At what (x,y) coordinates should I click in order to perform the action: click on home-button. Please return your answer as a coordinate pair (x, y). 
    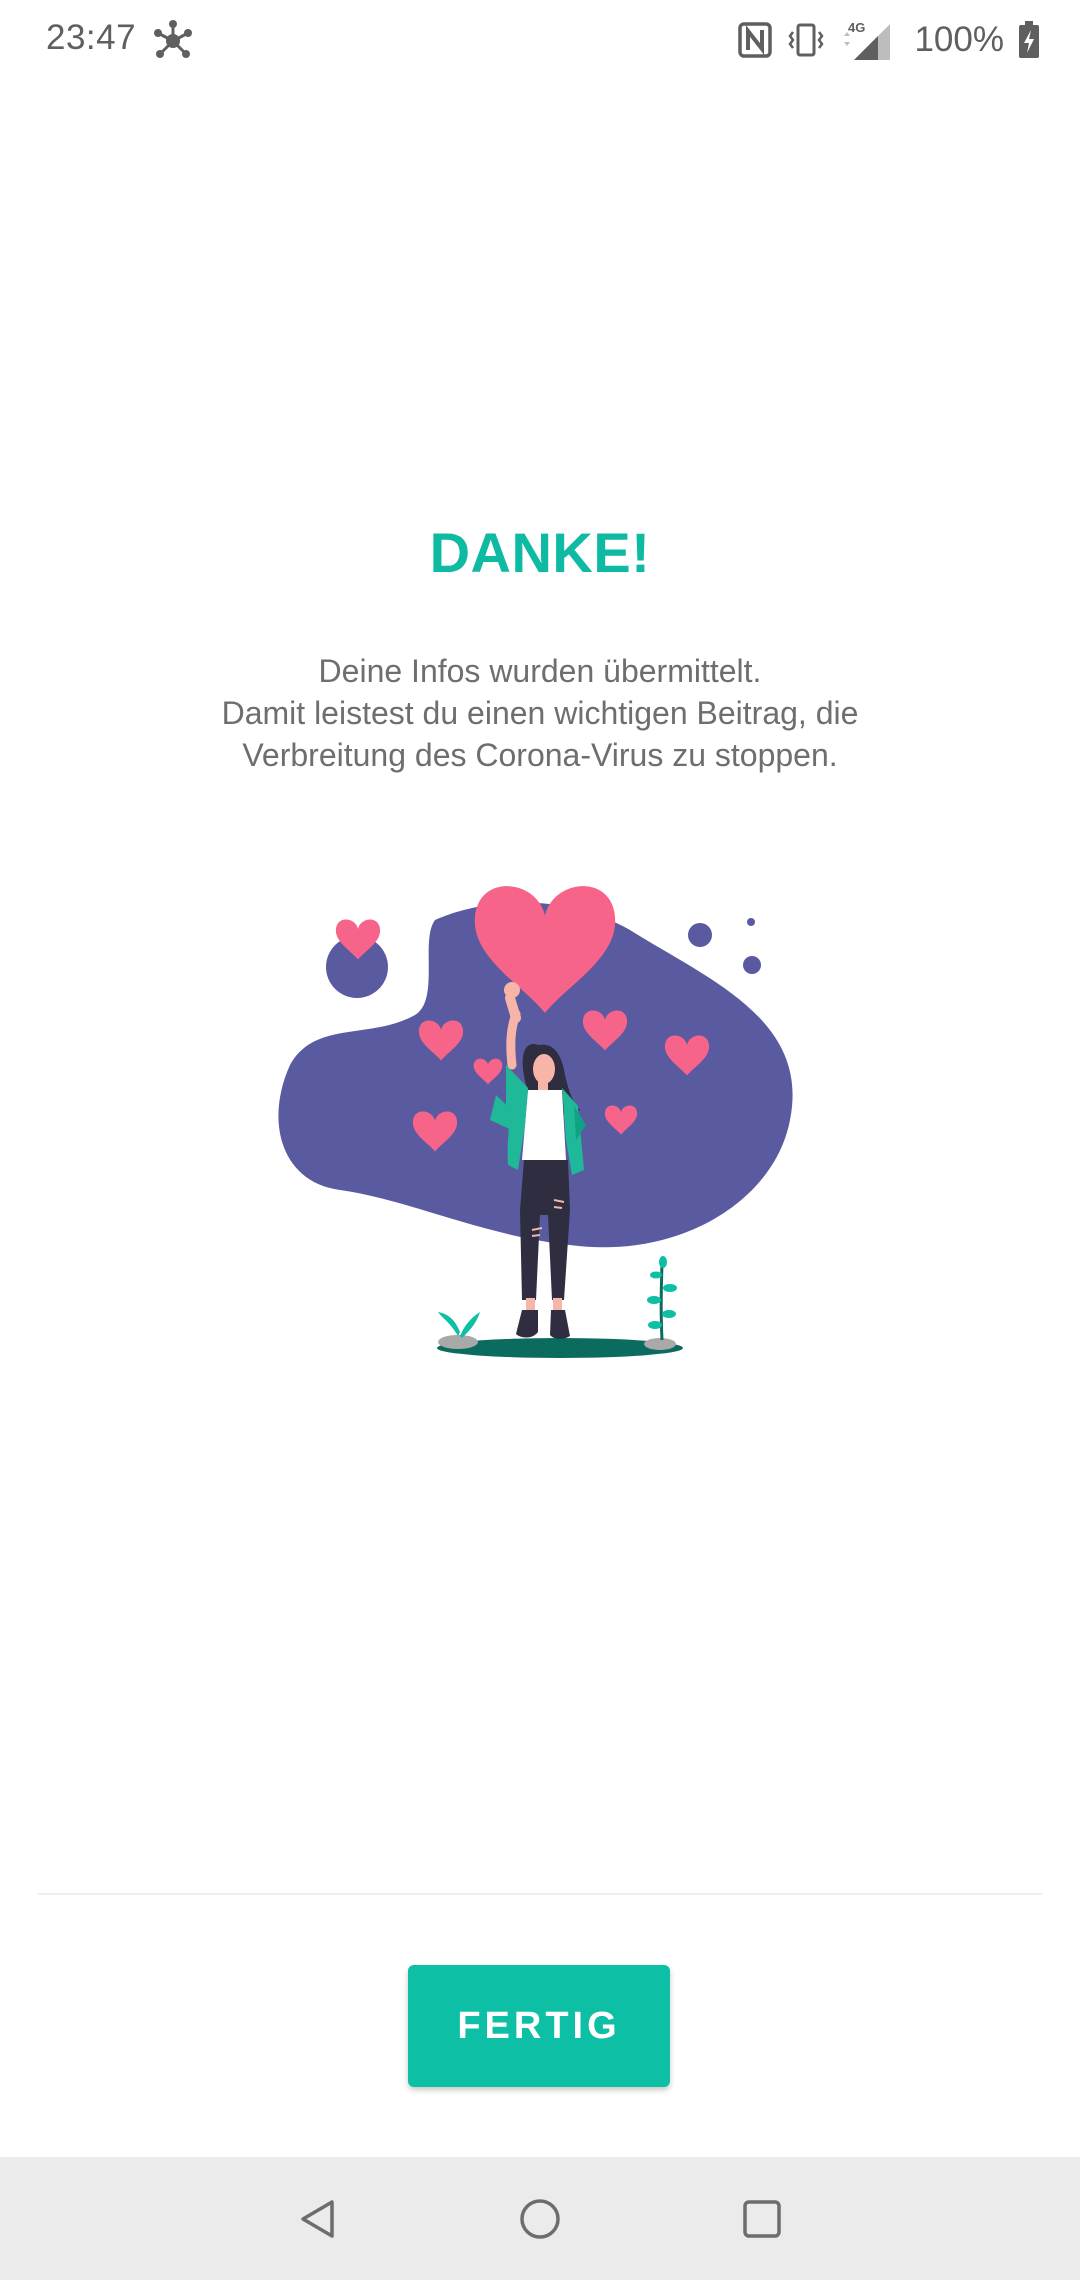
    Looking at the image, I should click on (540, 2219).